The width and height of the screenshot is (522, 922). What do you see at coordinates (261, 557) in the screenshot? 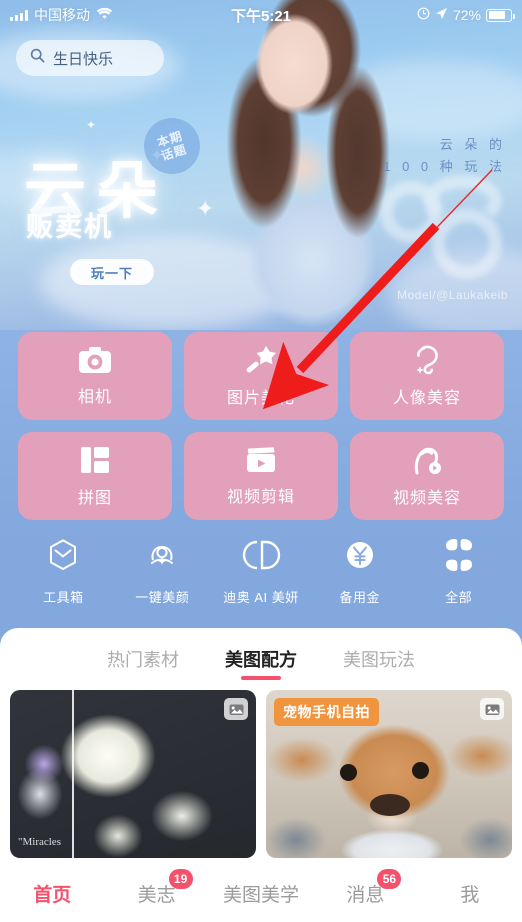
I see `dior-cd-logo-icon` at bounding box center [261, 557].